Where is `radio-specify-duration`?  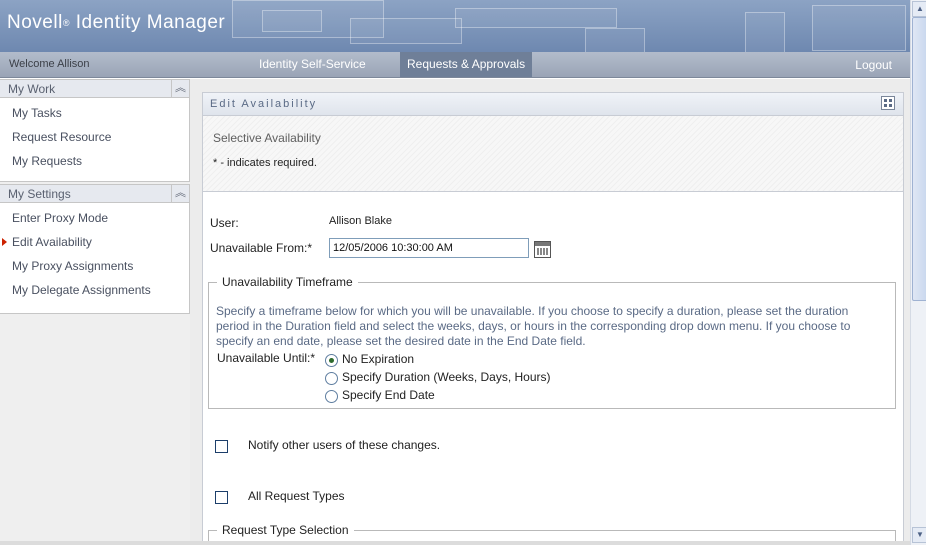
radio-specify-duration is located at coordinates (331, 378).